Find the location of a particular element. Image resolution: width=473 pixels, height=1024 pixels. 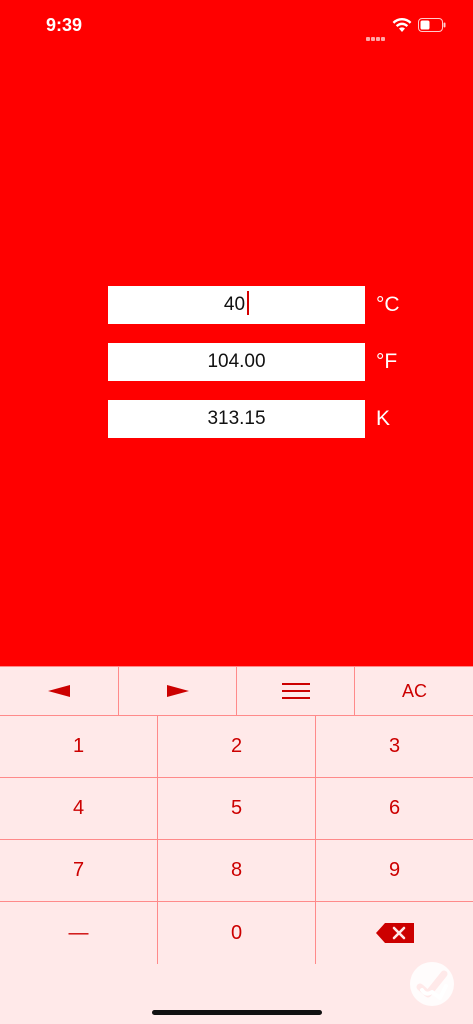

checkmark-badge-icon is located at coordinates (432, 984).